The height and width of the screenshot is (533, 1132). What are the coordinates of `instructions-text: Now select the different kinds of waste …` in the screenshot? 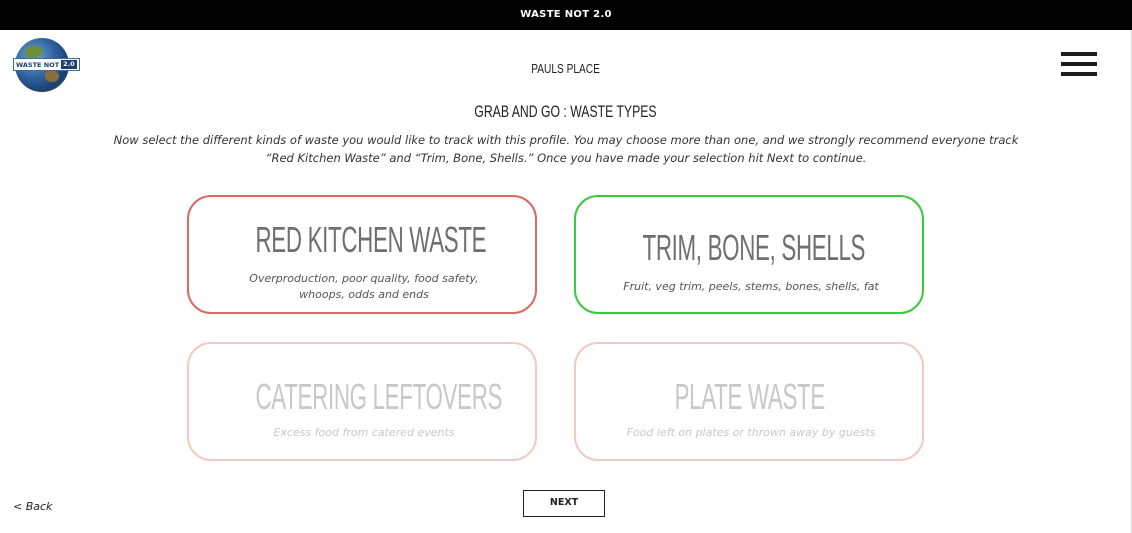 It's located at (566, 149).